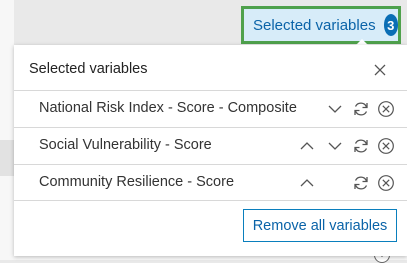 The height and width of the screenshot is (263, 407). I want to click on variable-row: Community Resilience - Score, so click(210, 182).